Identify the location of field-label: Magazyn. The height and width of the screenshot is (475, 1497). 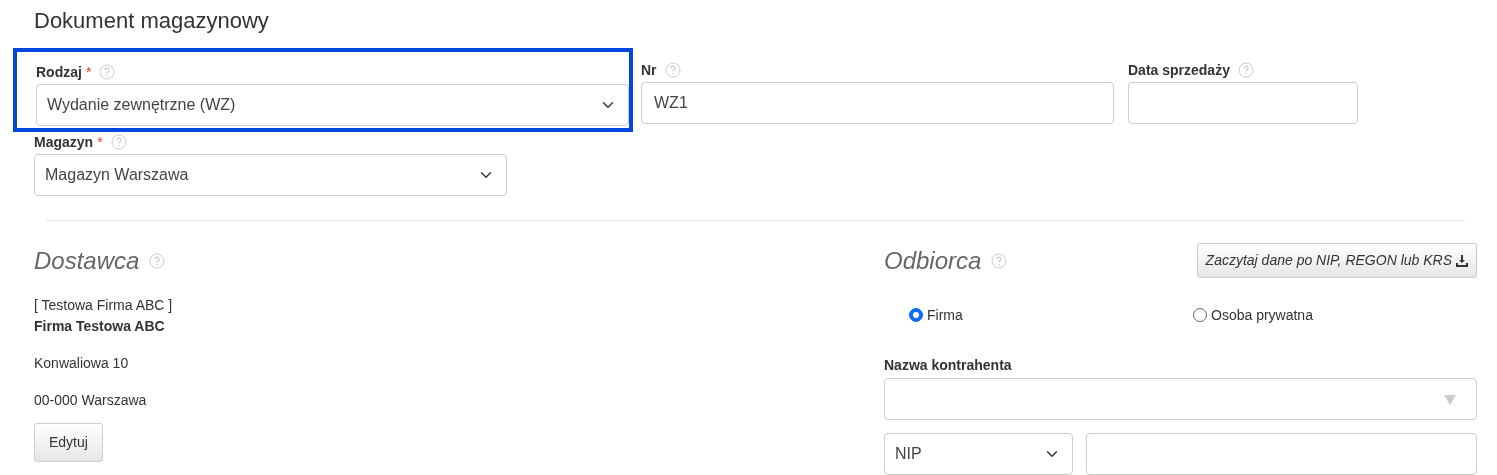
(64, 142).